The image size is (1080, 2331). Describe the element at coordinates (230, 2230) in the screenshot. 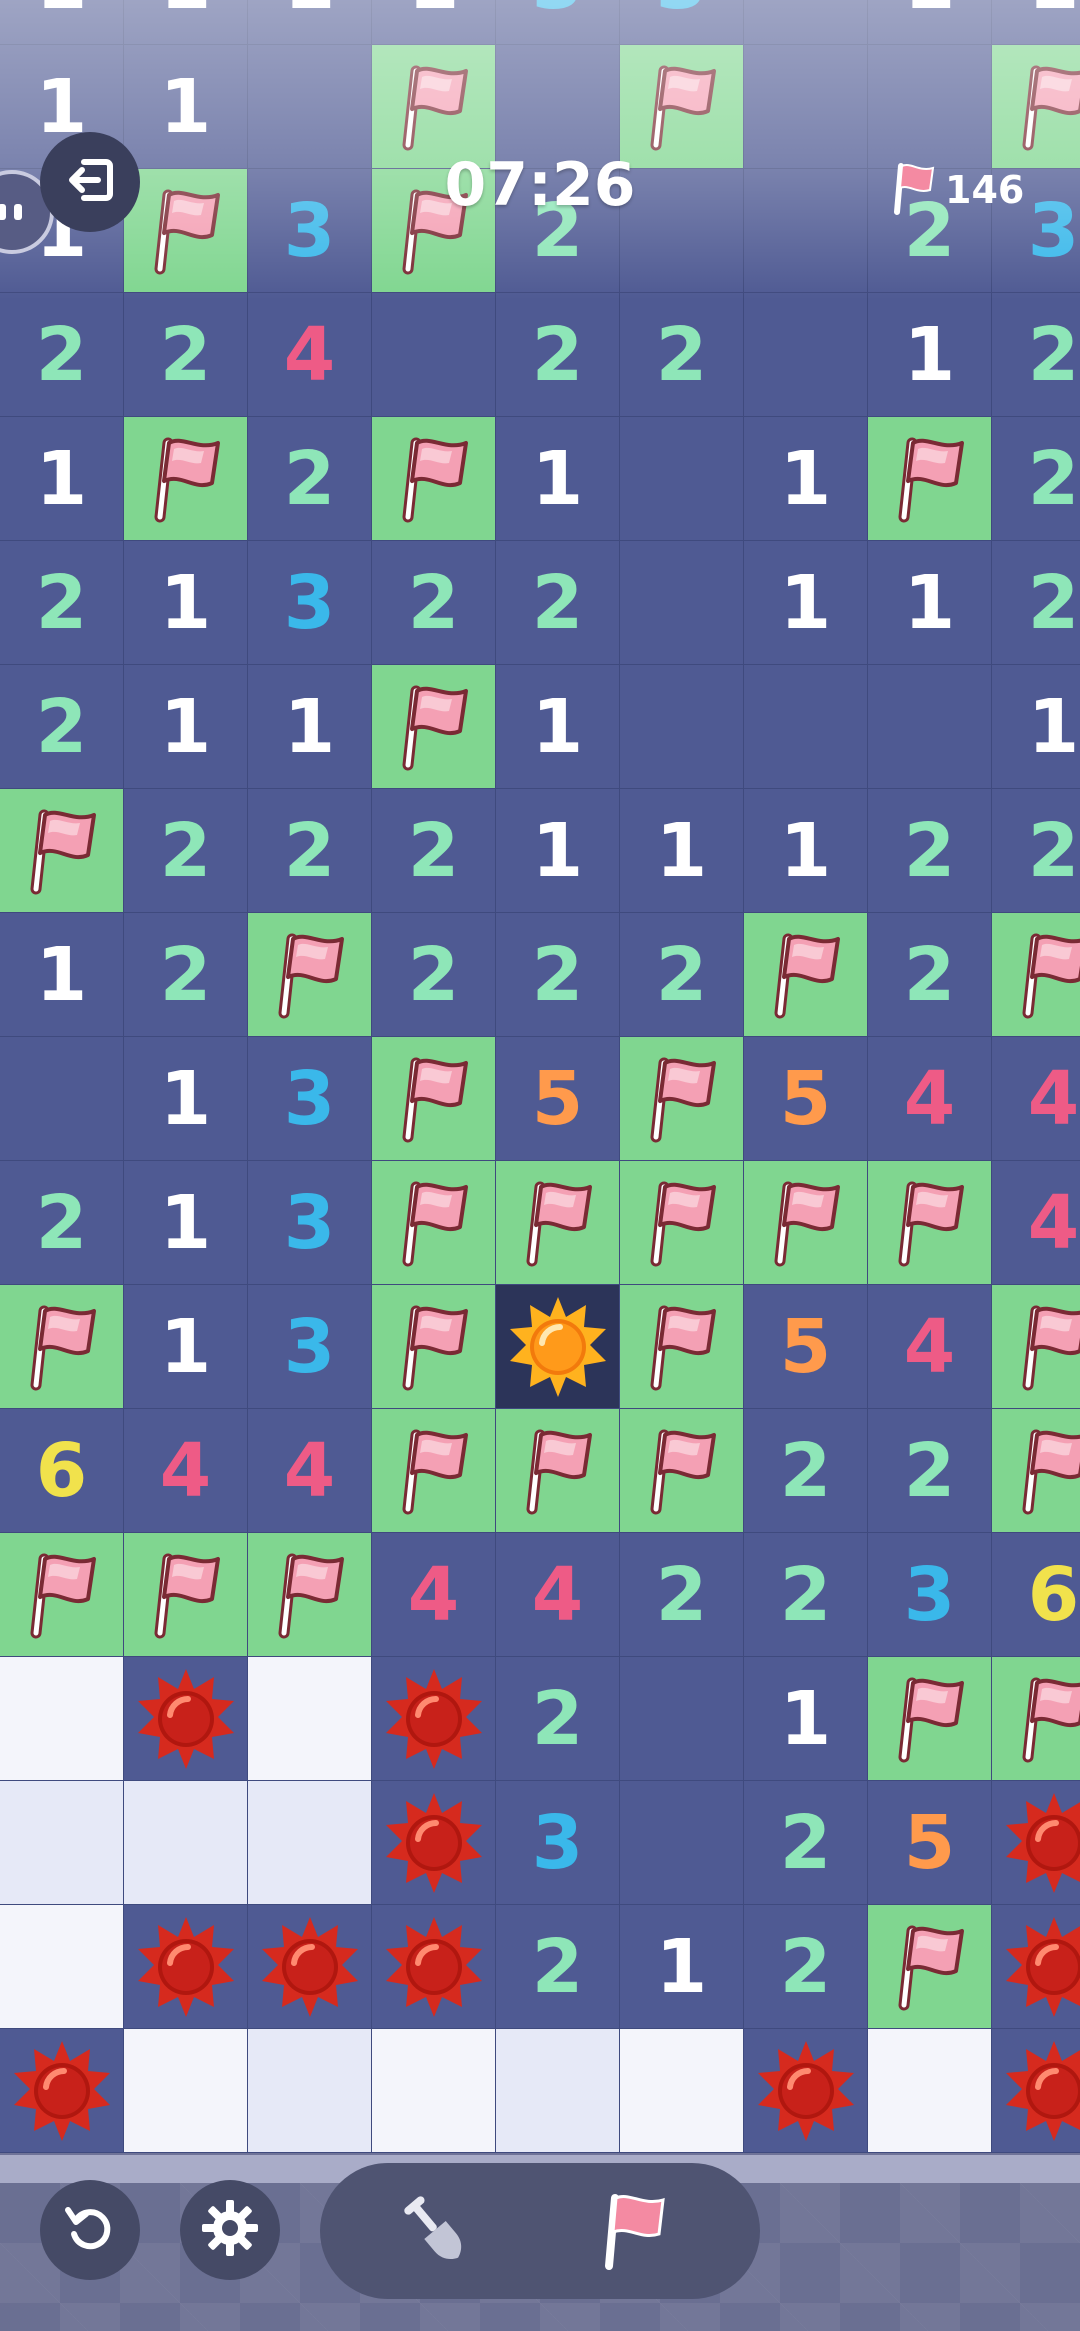

I see `settings-button` at that location.